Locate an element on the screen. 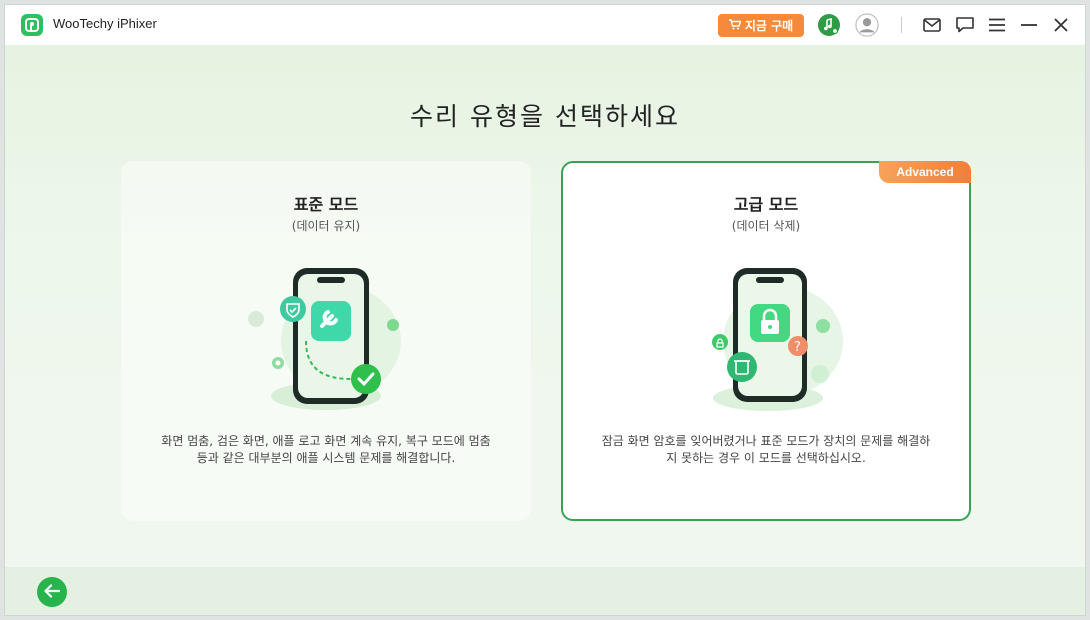 The width and height of the screenshot is (1090, 620). close-icon is located at coordinates (1061, 25).